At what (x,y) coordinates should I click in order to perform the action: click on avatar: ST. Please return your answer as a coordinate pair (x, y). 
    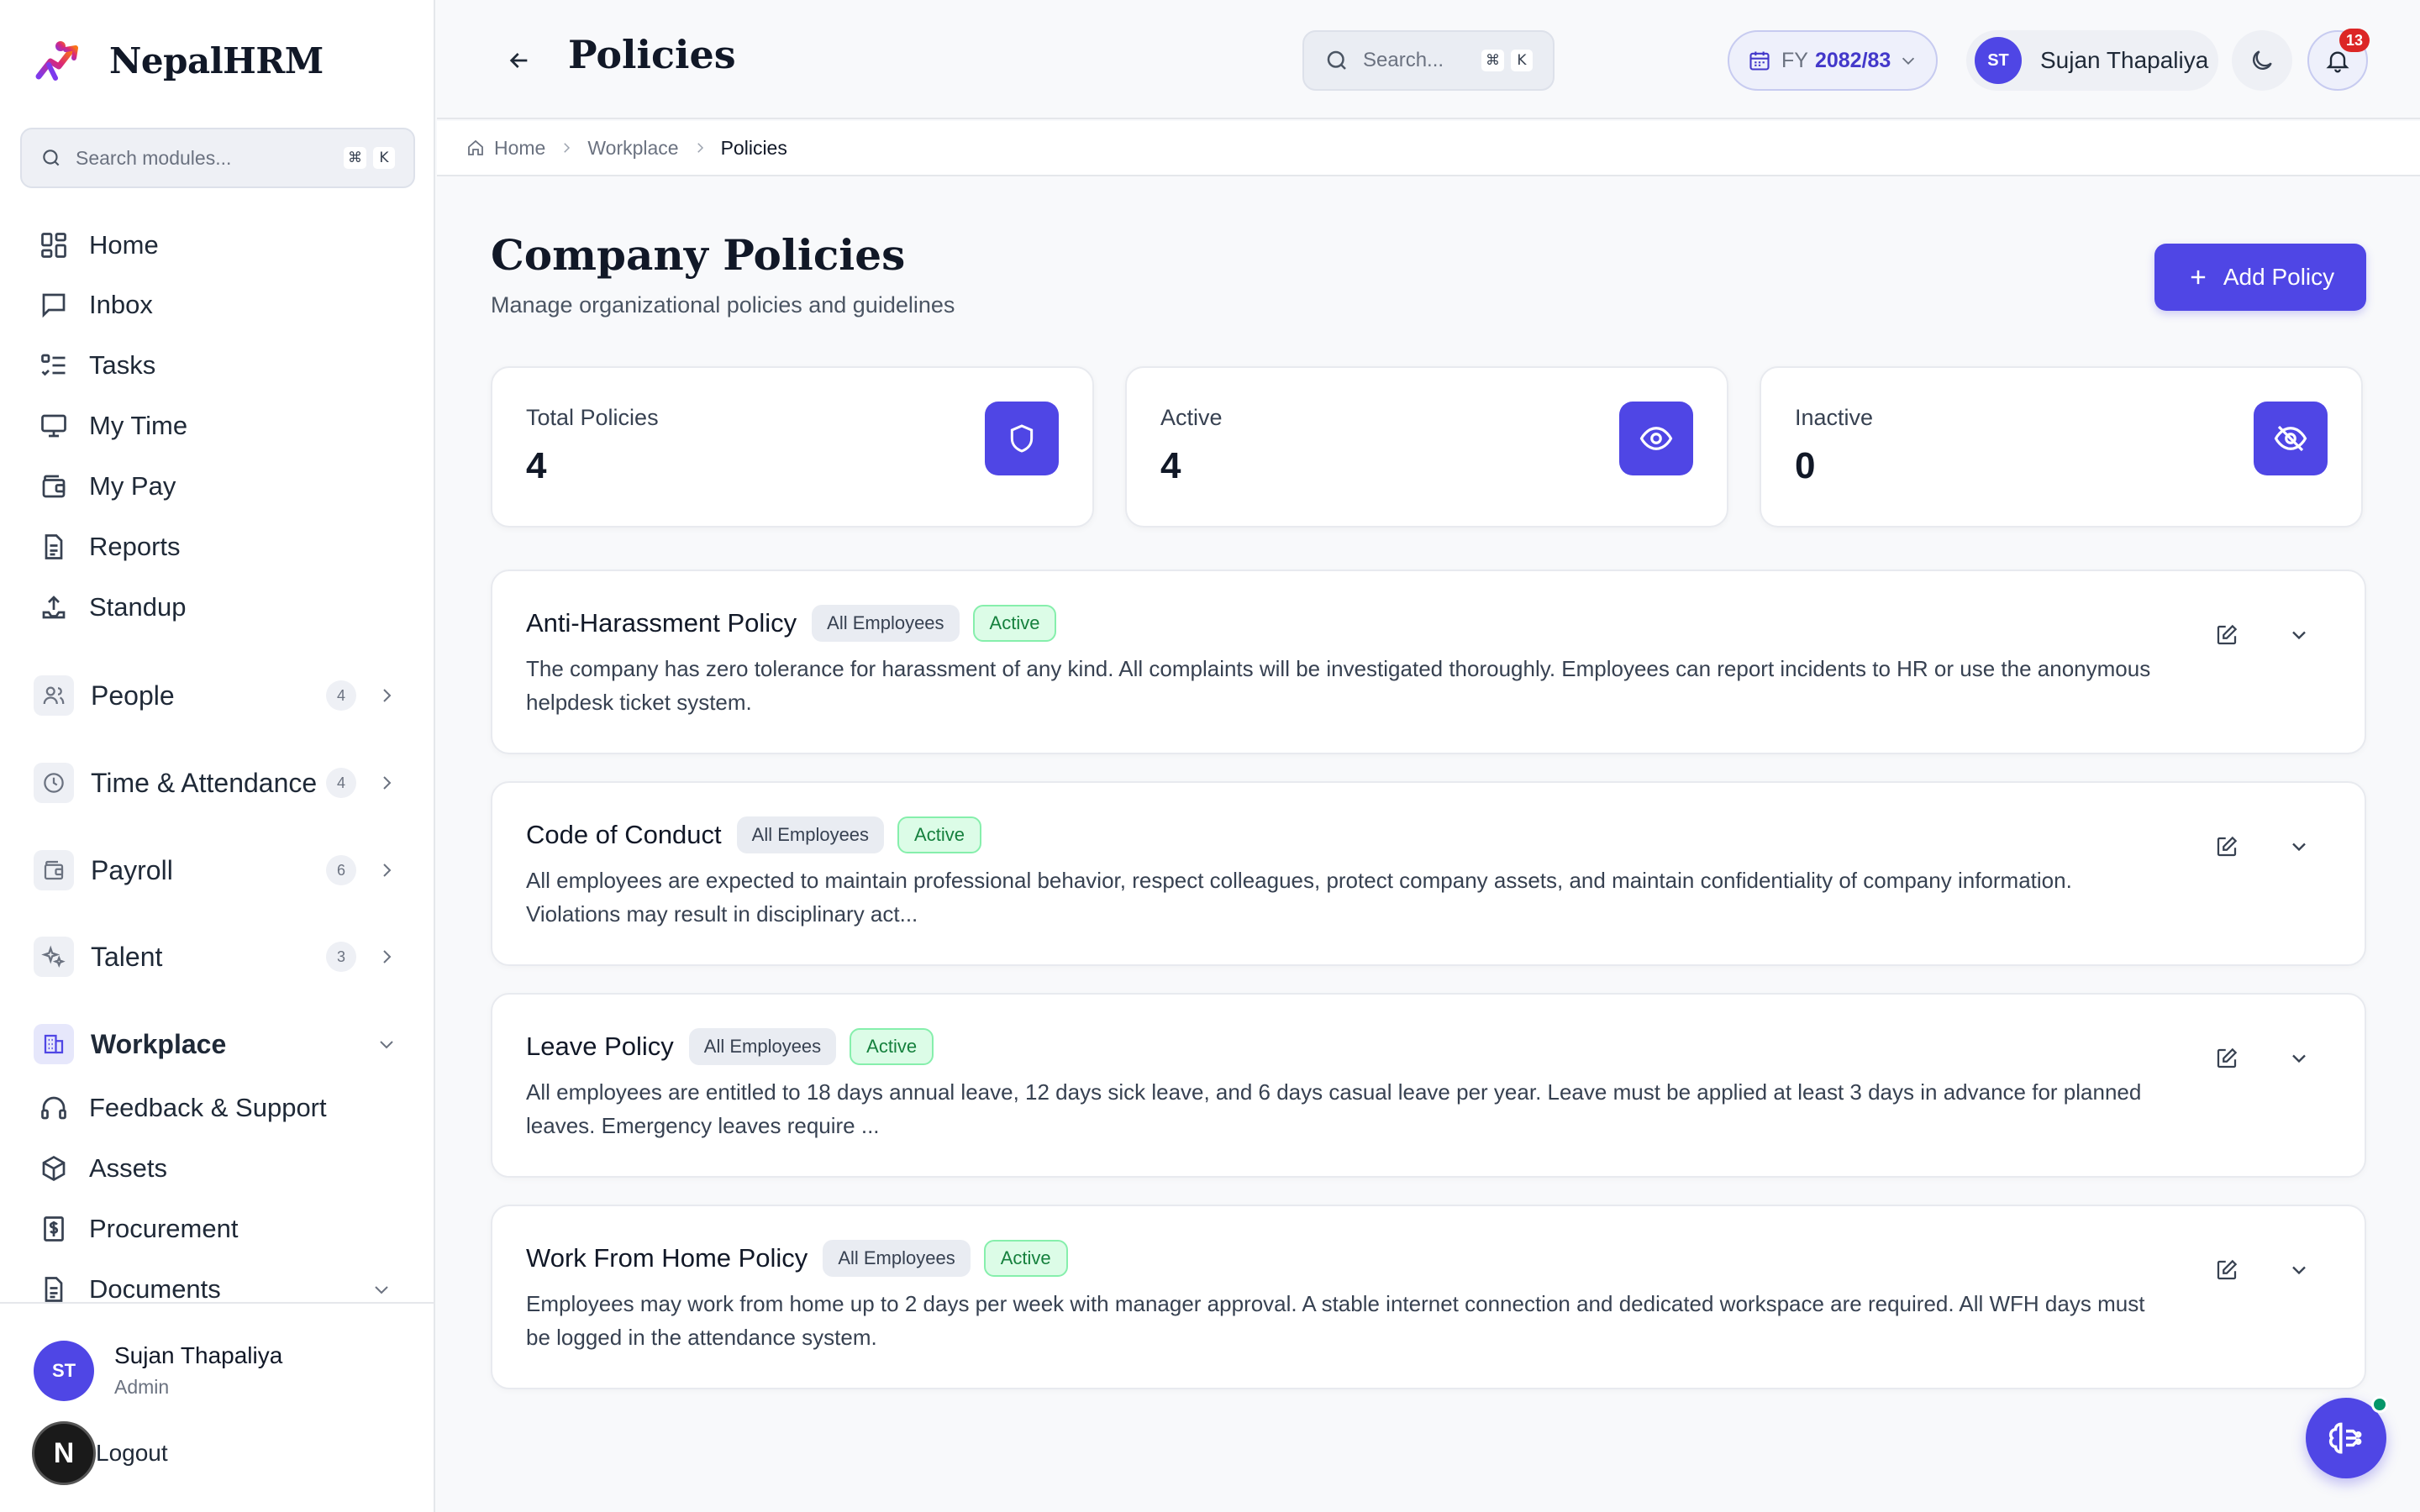
    Looking at the image, I should click on (64, 1371).